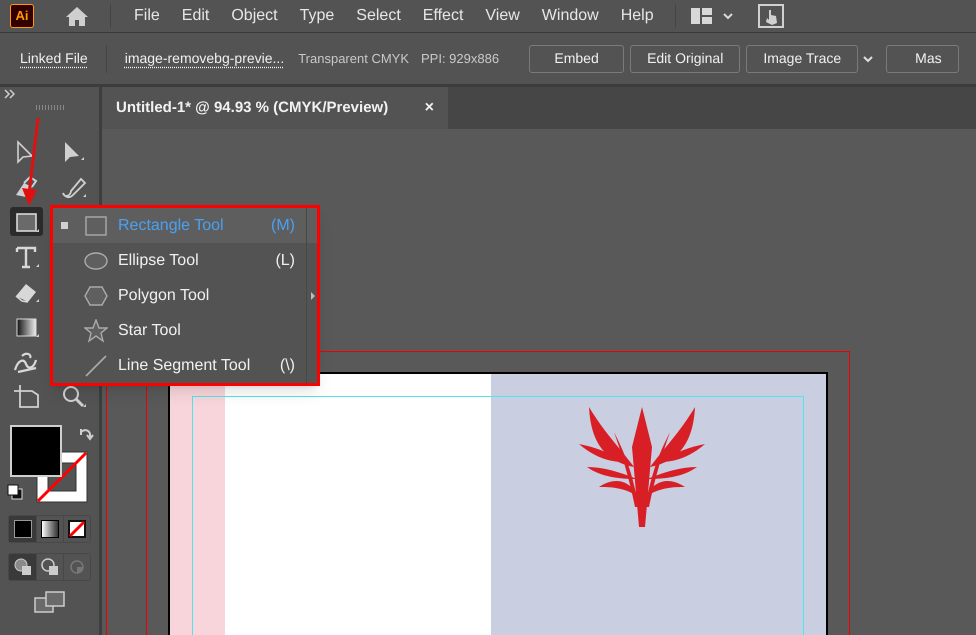 The image size is (976, 635). What do you see at coordinates (195, 16) in the screenshot?
I see `menu-item: Edit` at bounding box center [195, 16].